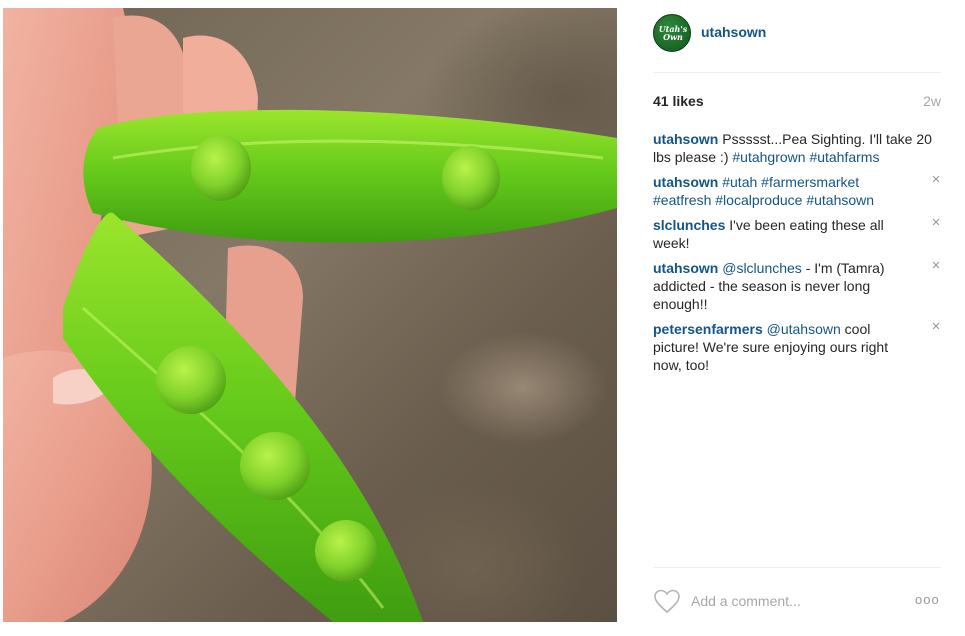  I want to click on add-comment-input, so click(796, 601).